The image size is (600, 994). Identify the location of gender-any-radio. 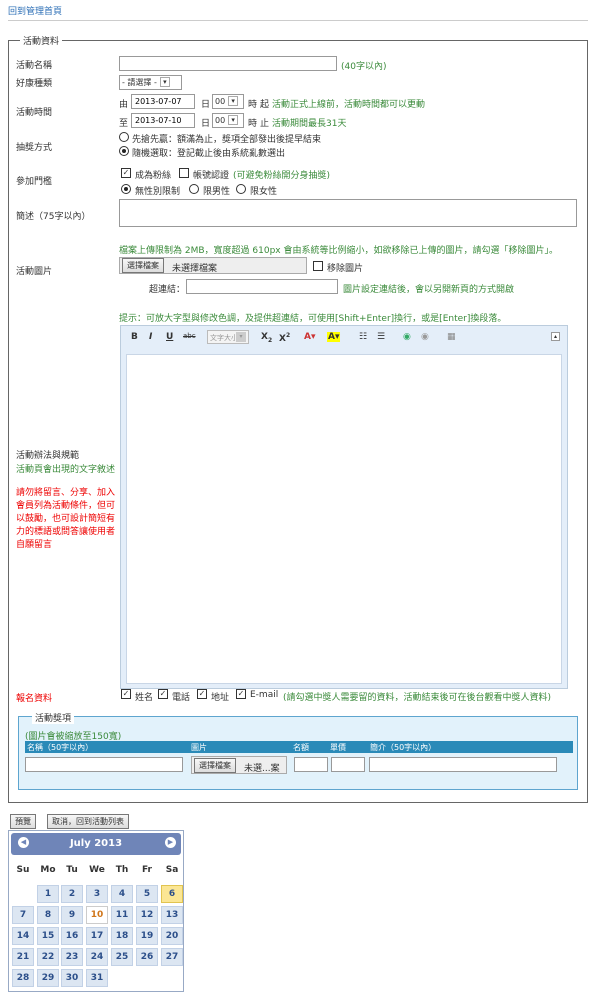
(126, 189).